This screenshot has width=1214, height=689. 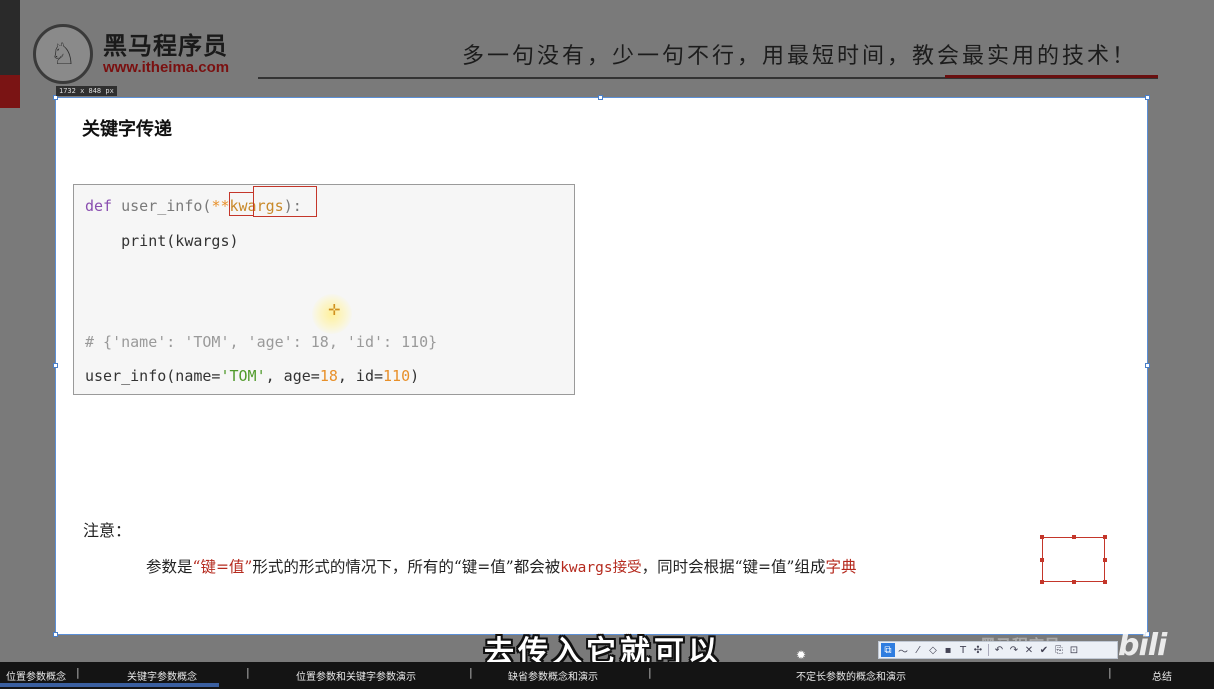 I want to click on code-keyword: def, so click(x=99, y=206).